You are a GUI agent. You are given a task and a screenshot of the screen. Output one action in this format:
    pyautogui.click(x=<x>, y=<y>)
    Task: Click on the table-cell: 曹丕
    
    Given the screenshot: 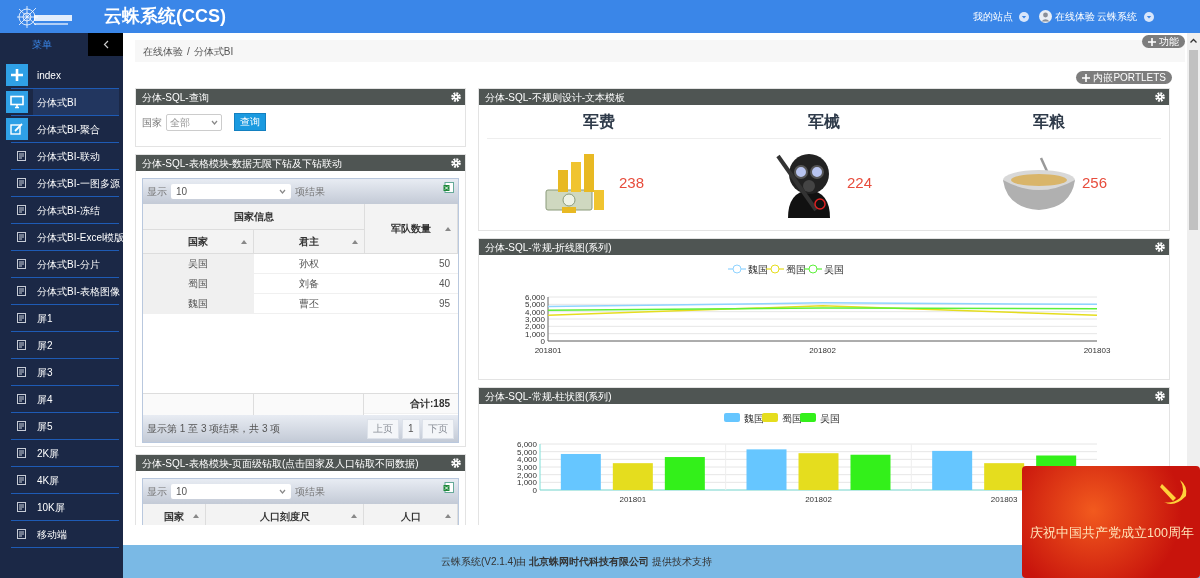 What is the action you would take?
    pyautogui.click(x=309, y=304)
    